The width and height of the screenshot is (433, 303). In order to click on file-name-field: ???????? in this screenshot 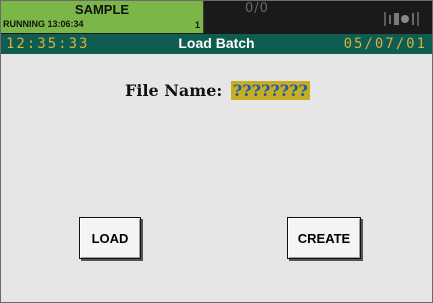, I will do `click(270, 90)`.